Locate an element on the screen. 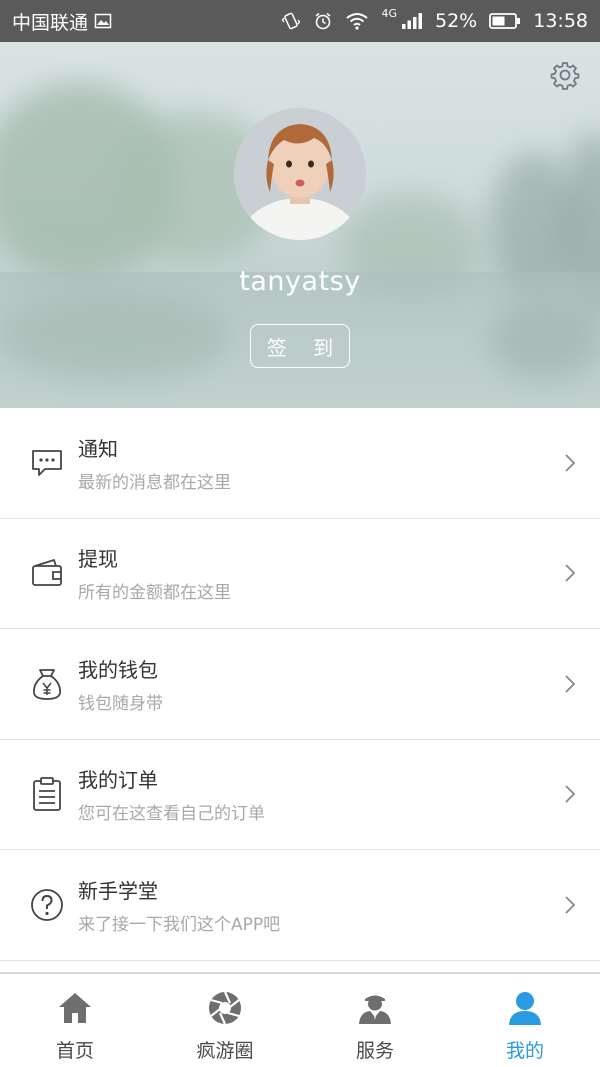 The width and height of the screenshot is (600, 1067). wifi-icon is located at coordinates (357, 21).